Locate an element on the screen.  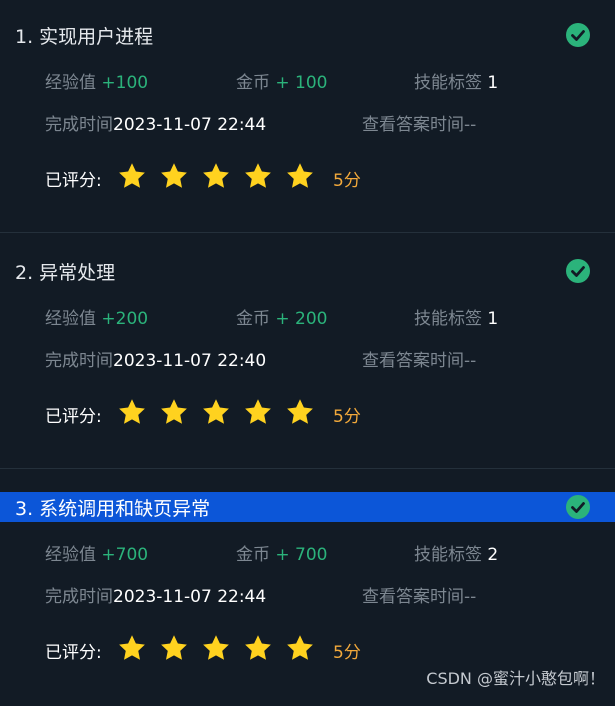
exp-info: 经验值 +700 is located at coordinates (97, 555).